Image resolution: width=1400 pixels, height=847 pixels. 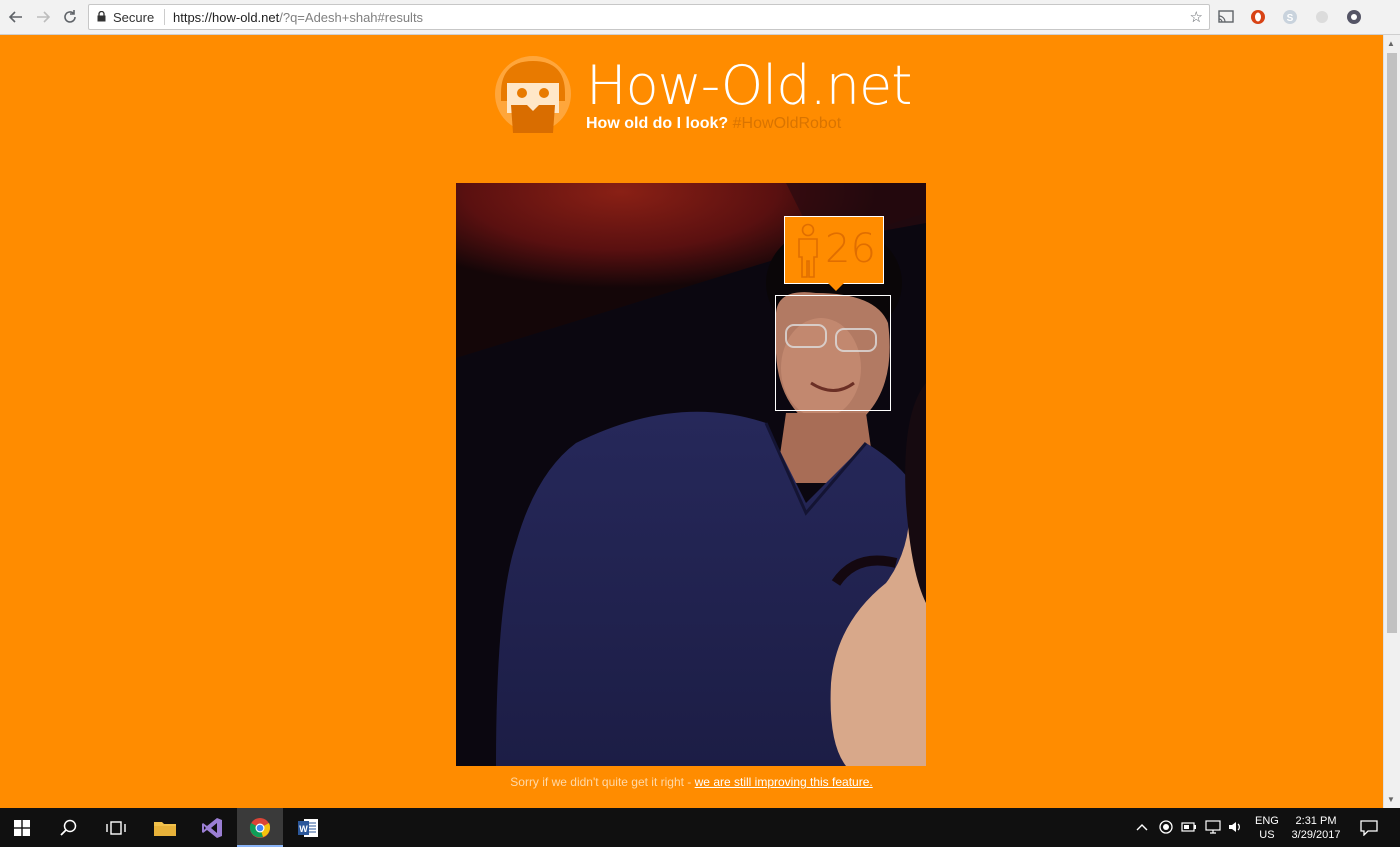 What do you see at coordinates (784, 782) in the screenshot?
I see `improving-feature-link: we are still improving this feature.` at bounding box center [784, 782].